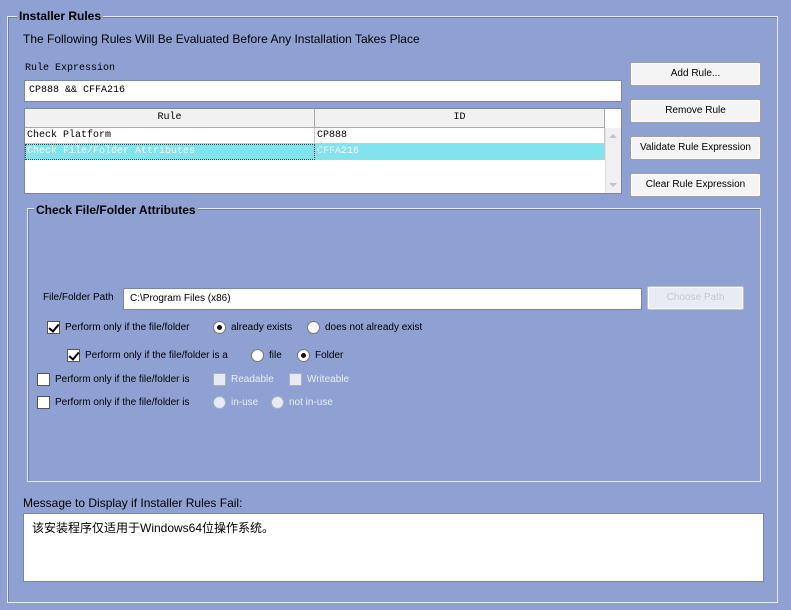  Describe the element at coordinates (219, 327) in the screenshot. I see `already-exists-radio` at that location.